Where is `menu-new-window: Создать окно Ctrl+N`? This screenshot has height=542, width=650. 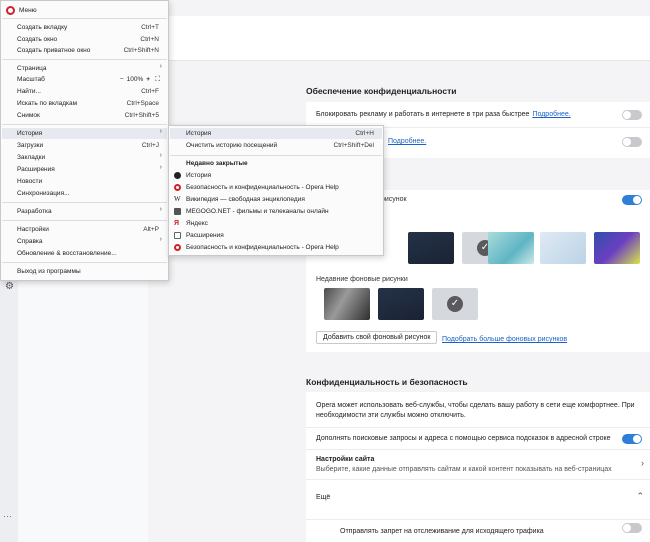 menu-new-window: Создать окно Ctrl+N is located at coordinates (84, 39).